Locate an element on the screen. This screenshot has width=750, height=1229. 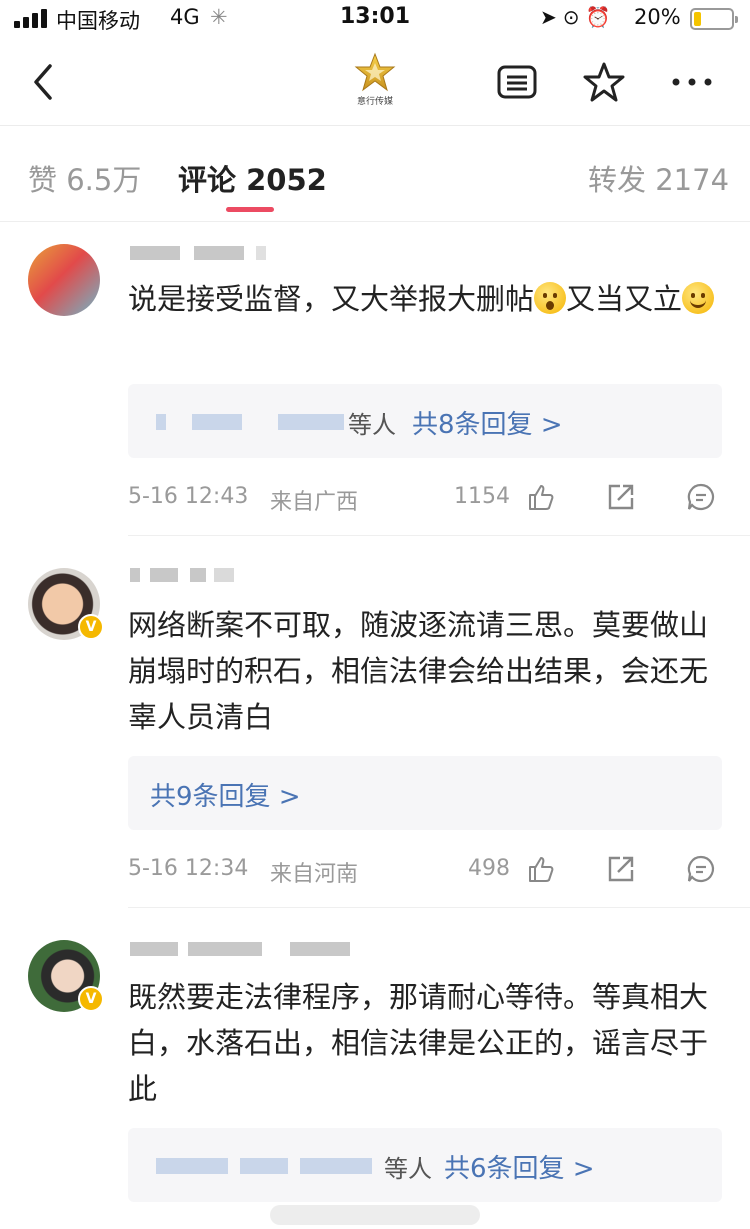
status-bar: 中国移动 4G ✳ 13:01 ➤⊙⏰ 20% is located at coordinates (375, 20).